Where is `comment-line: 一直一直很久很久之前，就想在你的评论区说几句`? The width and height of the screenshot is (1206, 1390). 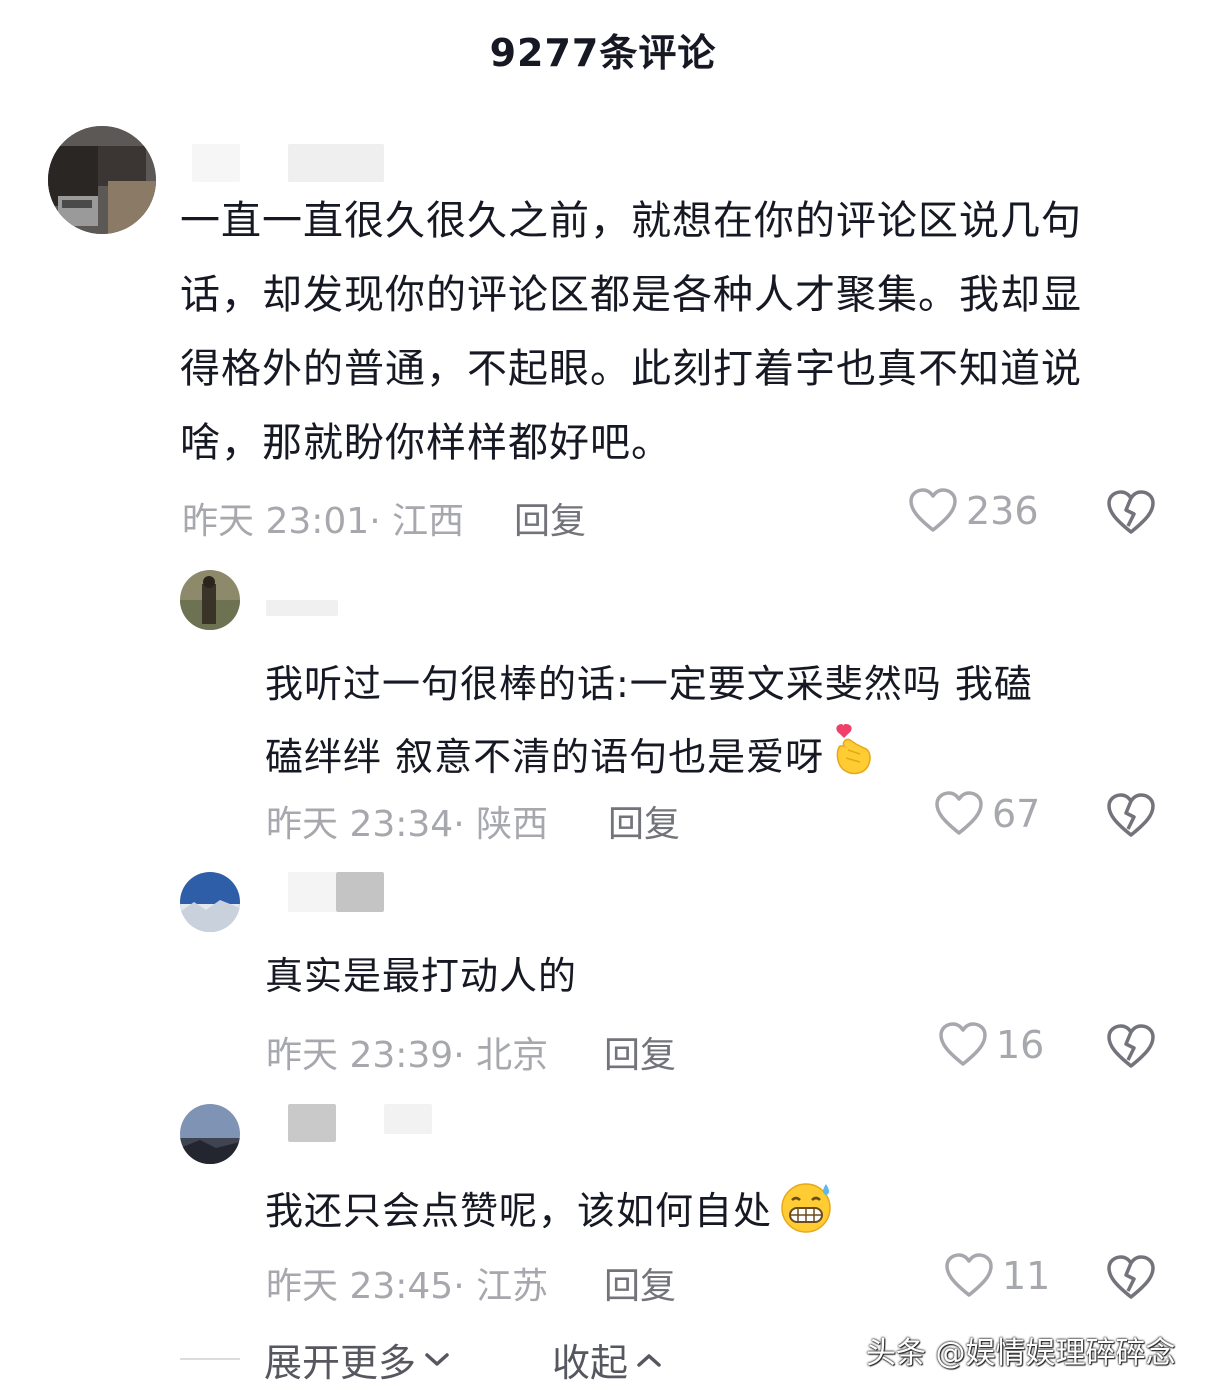
comment-line: 一直一直很久很久之前，就想在你的评论区说几句 is located at coordinates (631, 221).